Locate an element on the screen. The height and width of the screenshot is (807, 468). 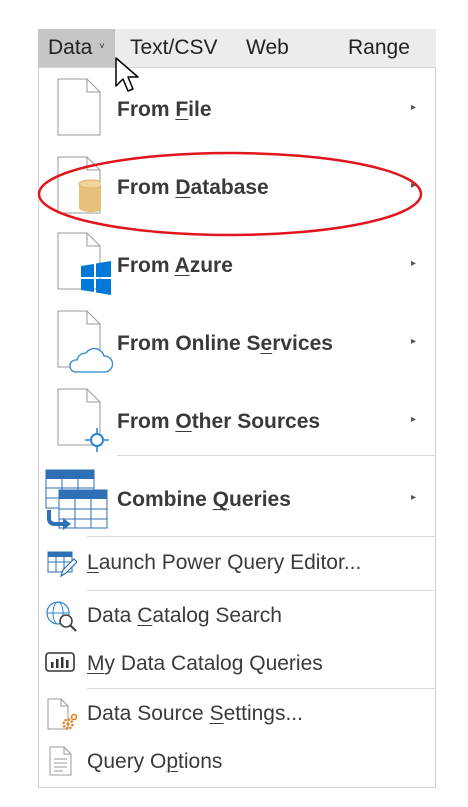
menu-item-from-other-sources: From Other Sources ▸ is located at coordinates (237, 419).